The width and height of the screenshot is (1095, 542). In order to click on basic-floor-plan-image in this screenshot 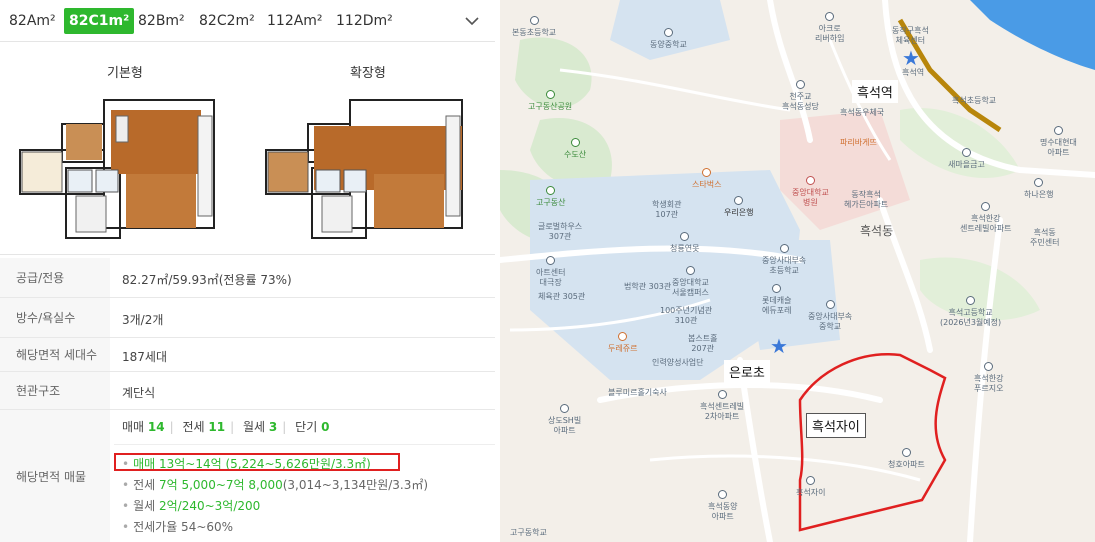, I will do `click(123, 165)`.